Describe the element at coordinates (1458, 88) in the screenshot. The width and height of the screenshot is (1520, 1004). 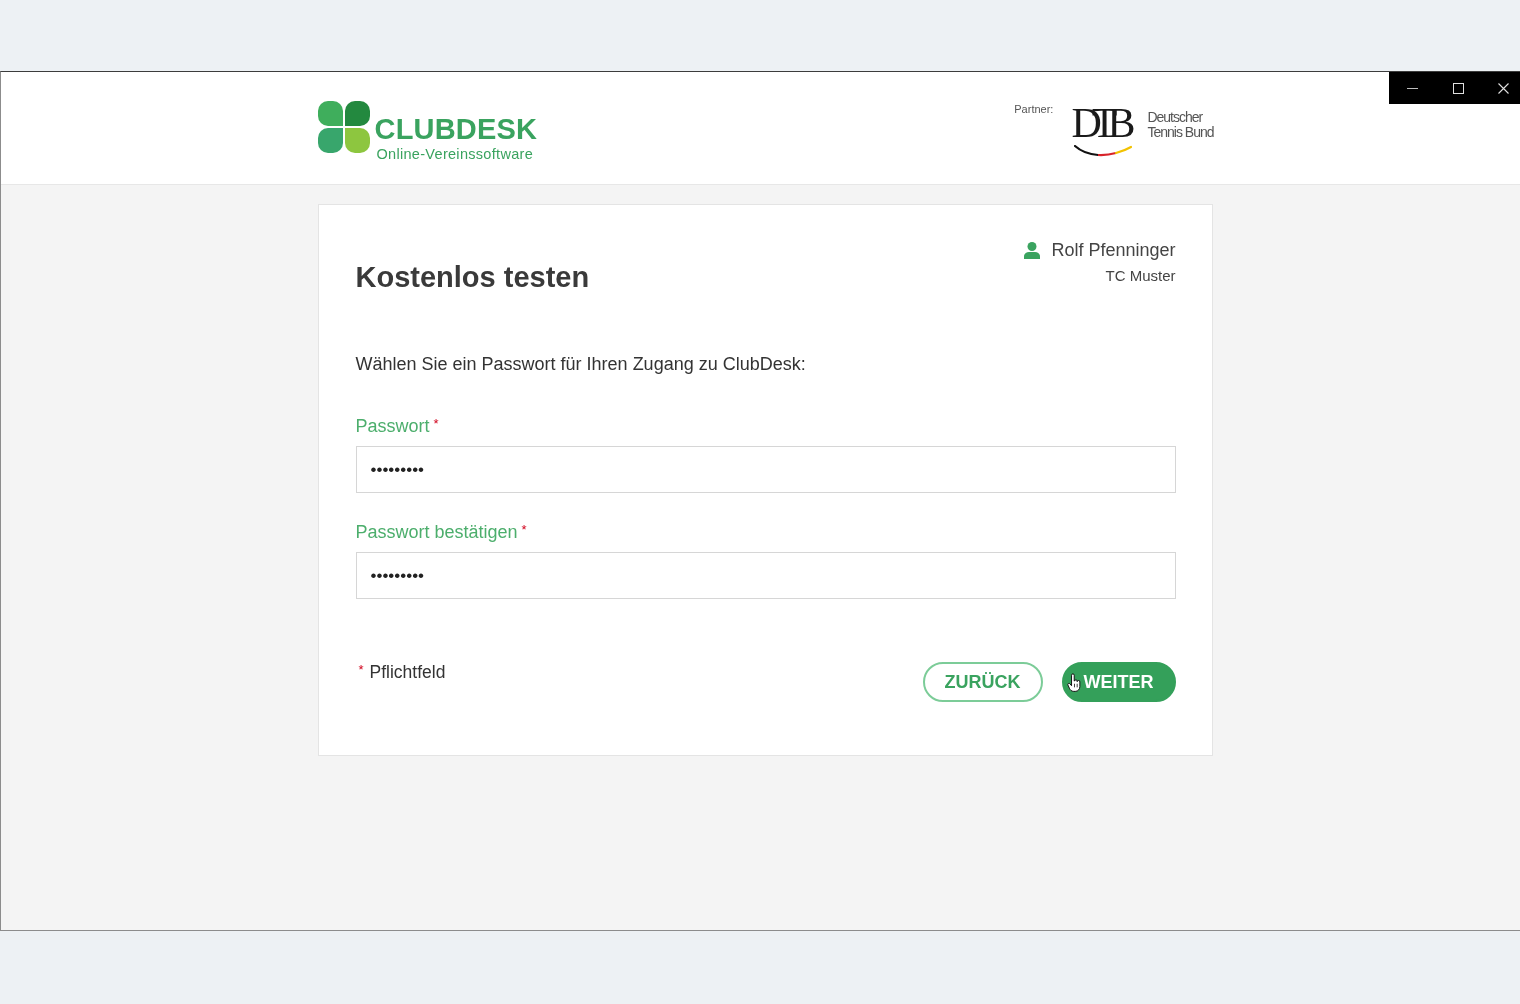
I see `maximize-icon` at that location.